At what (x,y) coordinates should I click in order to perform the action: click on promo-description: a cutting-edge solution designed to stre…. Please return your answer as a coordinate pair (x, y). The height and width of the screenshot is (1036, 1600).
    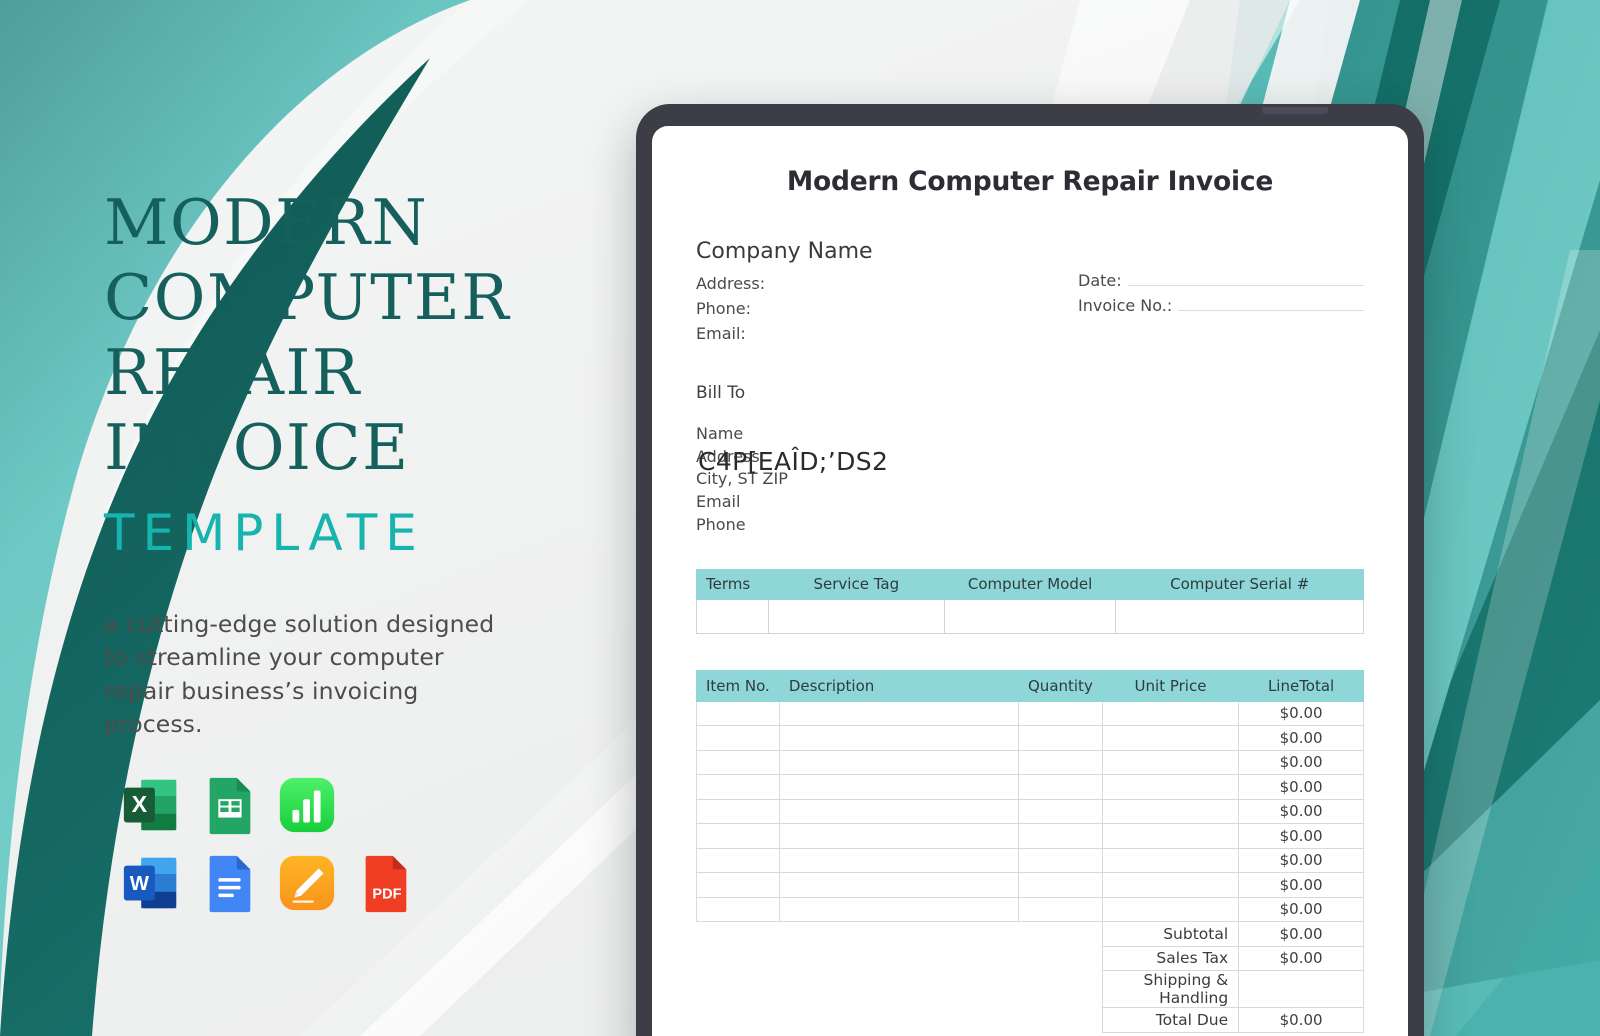
    Looking at the image, I should click on (299, 673).